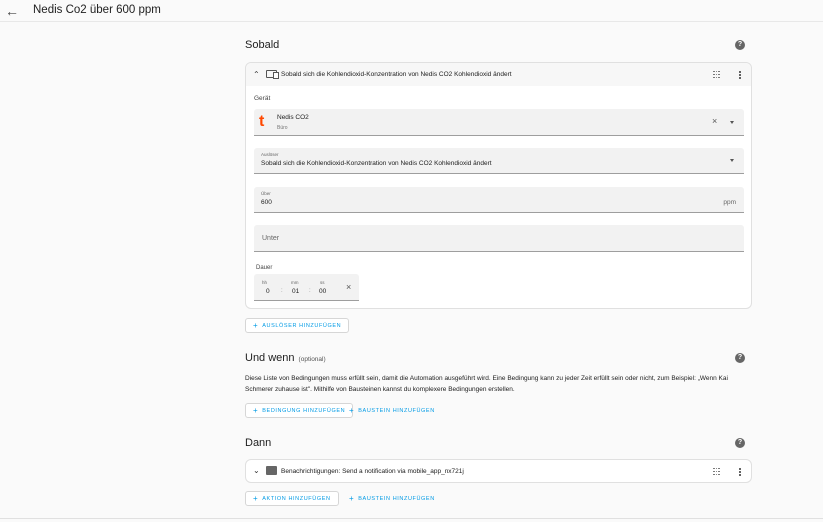  Describe the element at coordinates (499, 122) in the screenshot. I see `device-select: t Nedis CO2 Büro ×` at that location.